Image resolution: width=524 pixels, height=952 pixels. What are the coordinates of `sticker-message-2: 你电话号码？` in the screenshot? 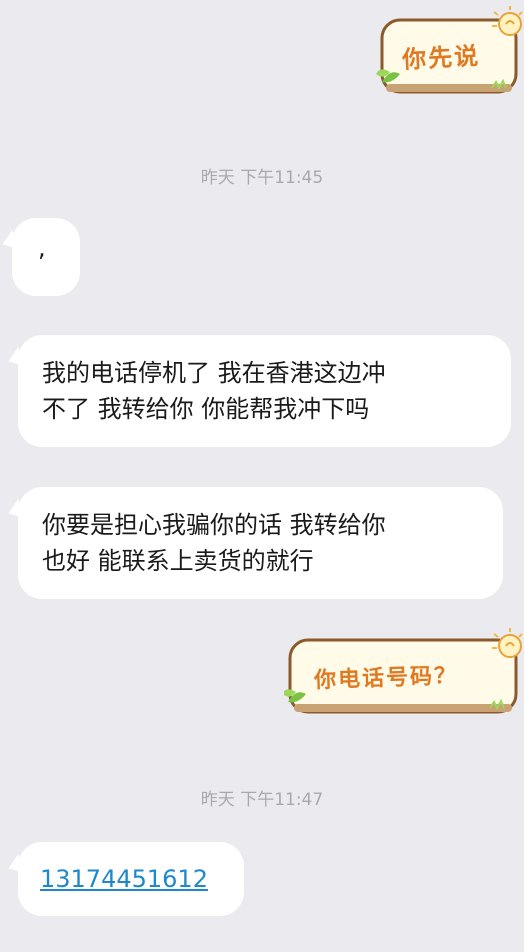 It's located at (403, 672).